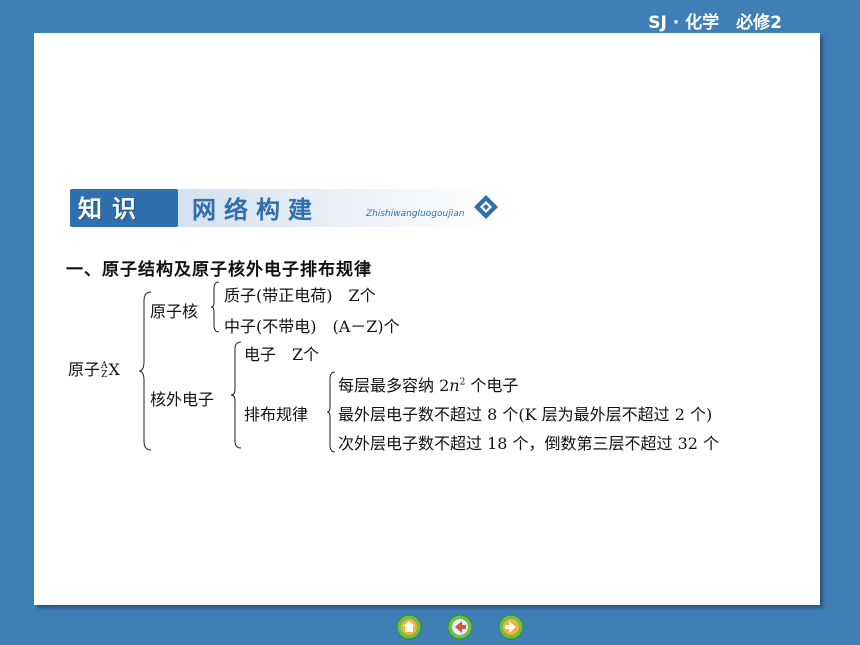 This screenshot has width=860, height=645. Describe the element at coordinates (486, 207) in the screenshot. I see `diamond-icon` at that location.